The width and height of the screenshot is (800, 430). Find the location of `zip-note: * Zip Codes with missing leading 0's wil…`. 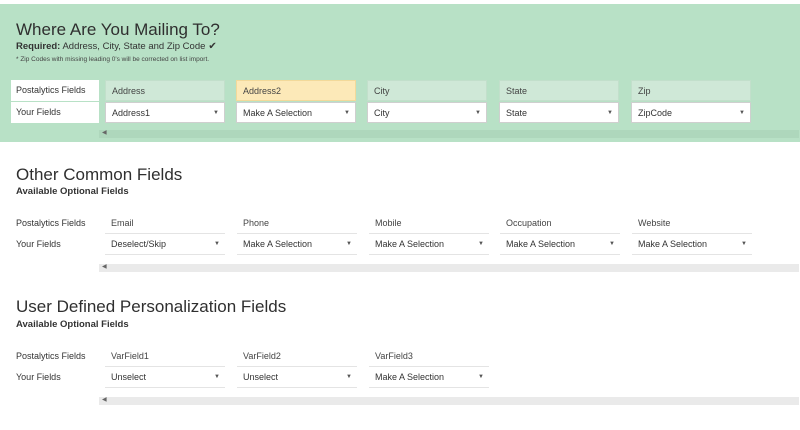

zip-note: * Zip Codes with missing leading 0's wil… is located at coordinates (113, 59).